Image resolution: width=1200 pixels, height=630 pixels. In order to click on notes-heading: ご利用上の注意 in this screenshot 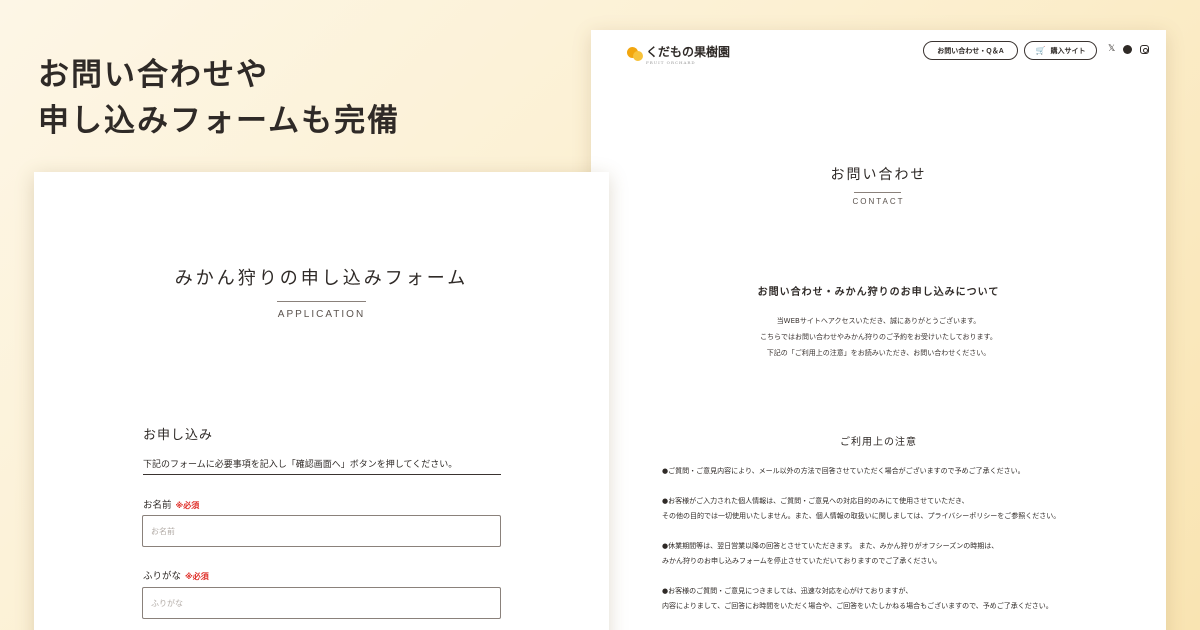, I will do `click(878, 442)`.